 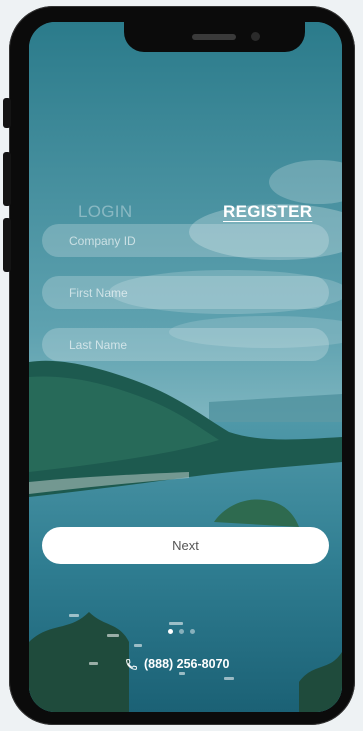 I want to click on volume-down-button, so click(x=7, y=245).